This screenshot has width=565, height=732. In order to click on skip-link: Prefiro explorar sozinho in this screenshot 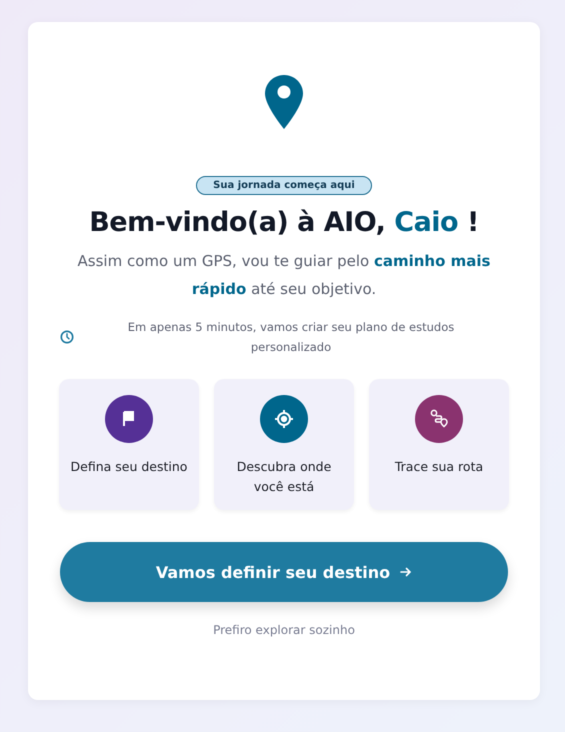, I will do `click(284, 630)`.